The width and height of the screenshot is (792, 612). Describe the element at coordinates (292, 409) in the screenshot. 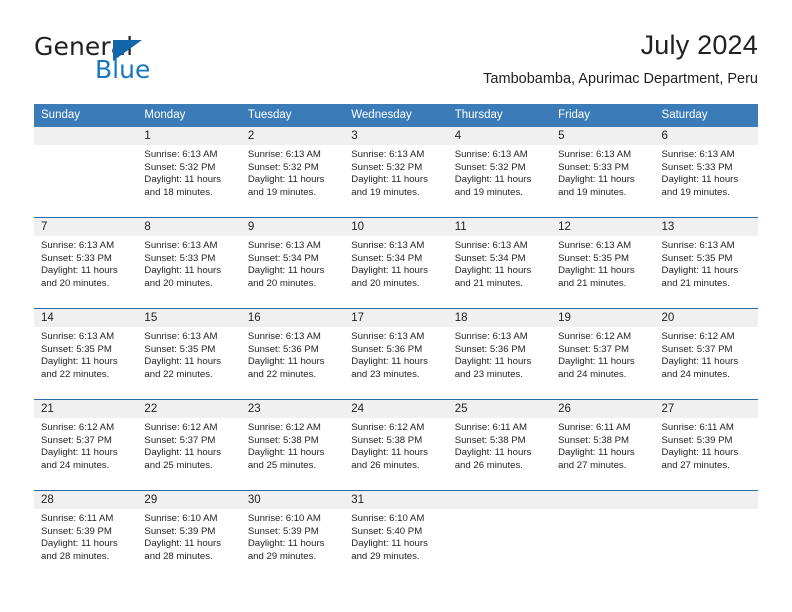

I see `day-number: 23` at that location.